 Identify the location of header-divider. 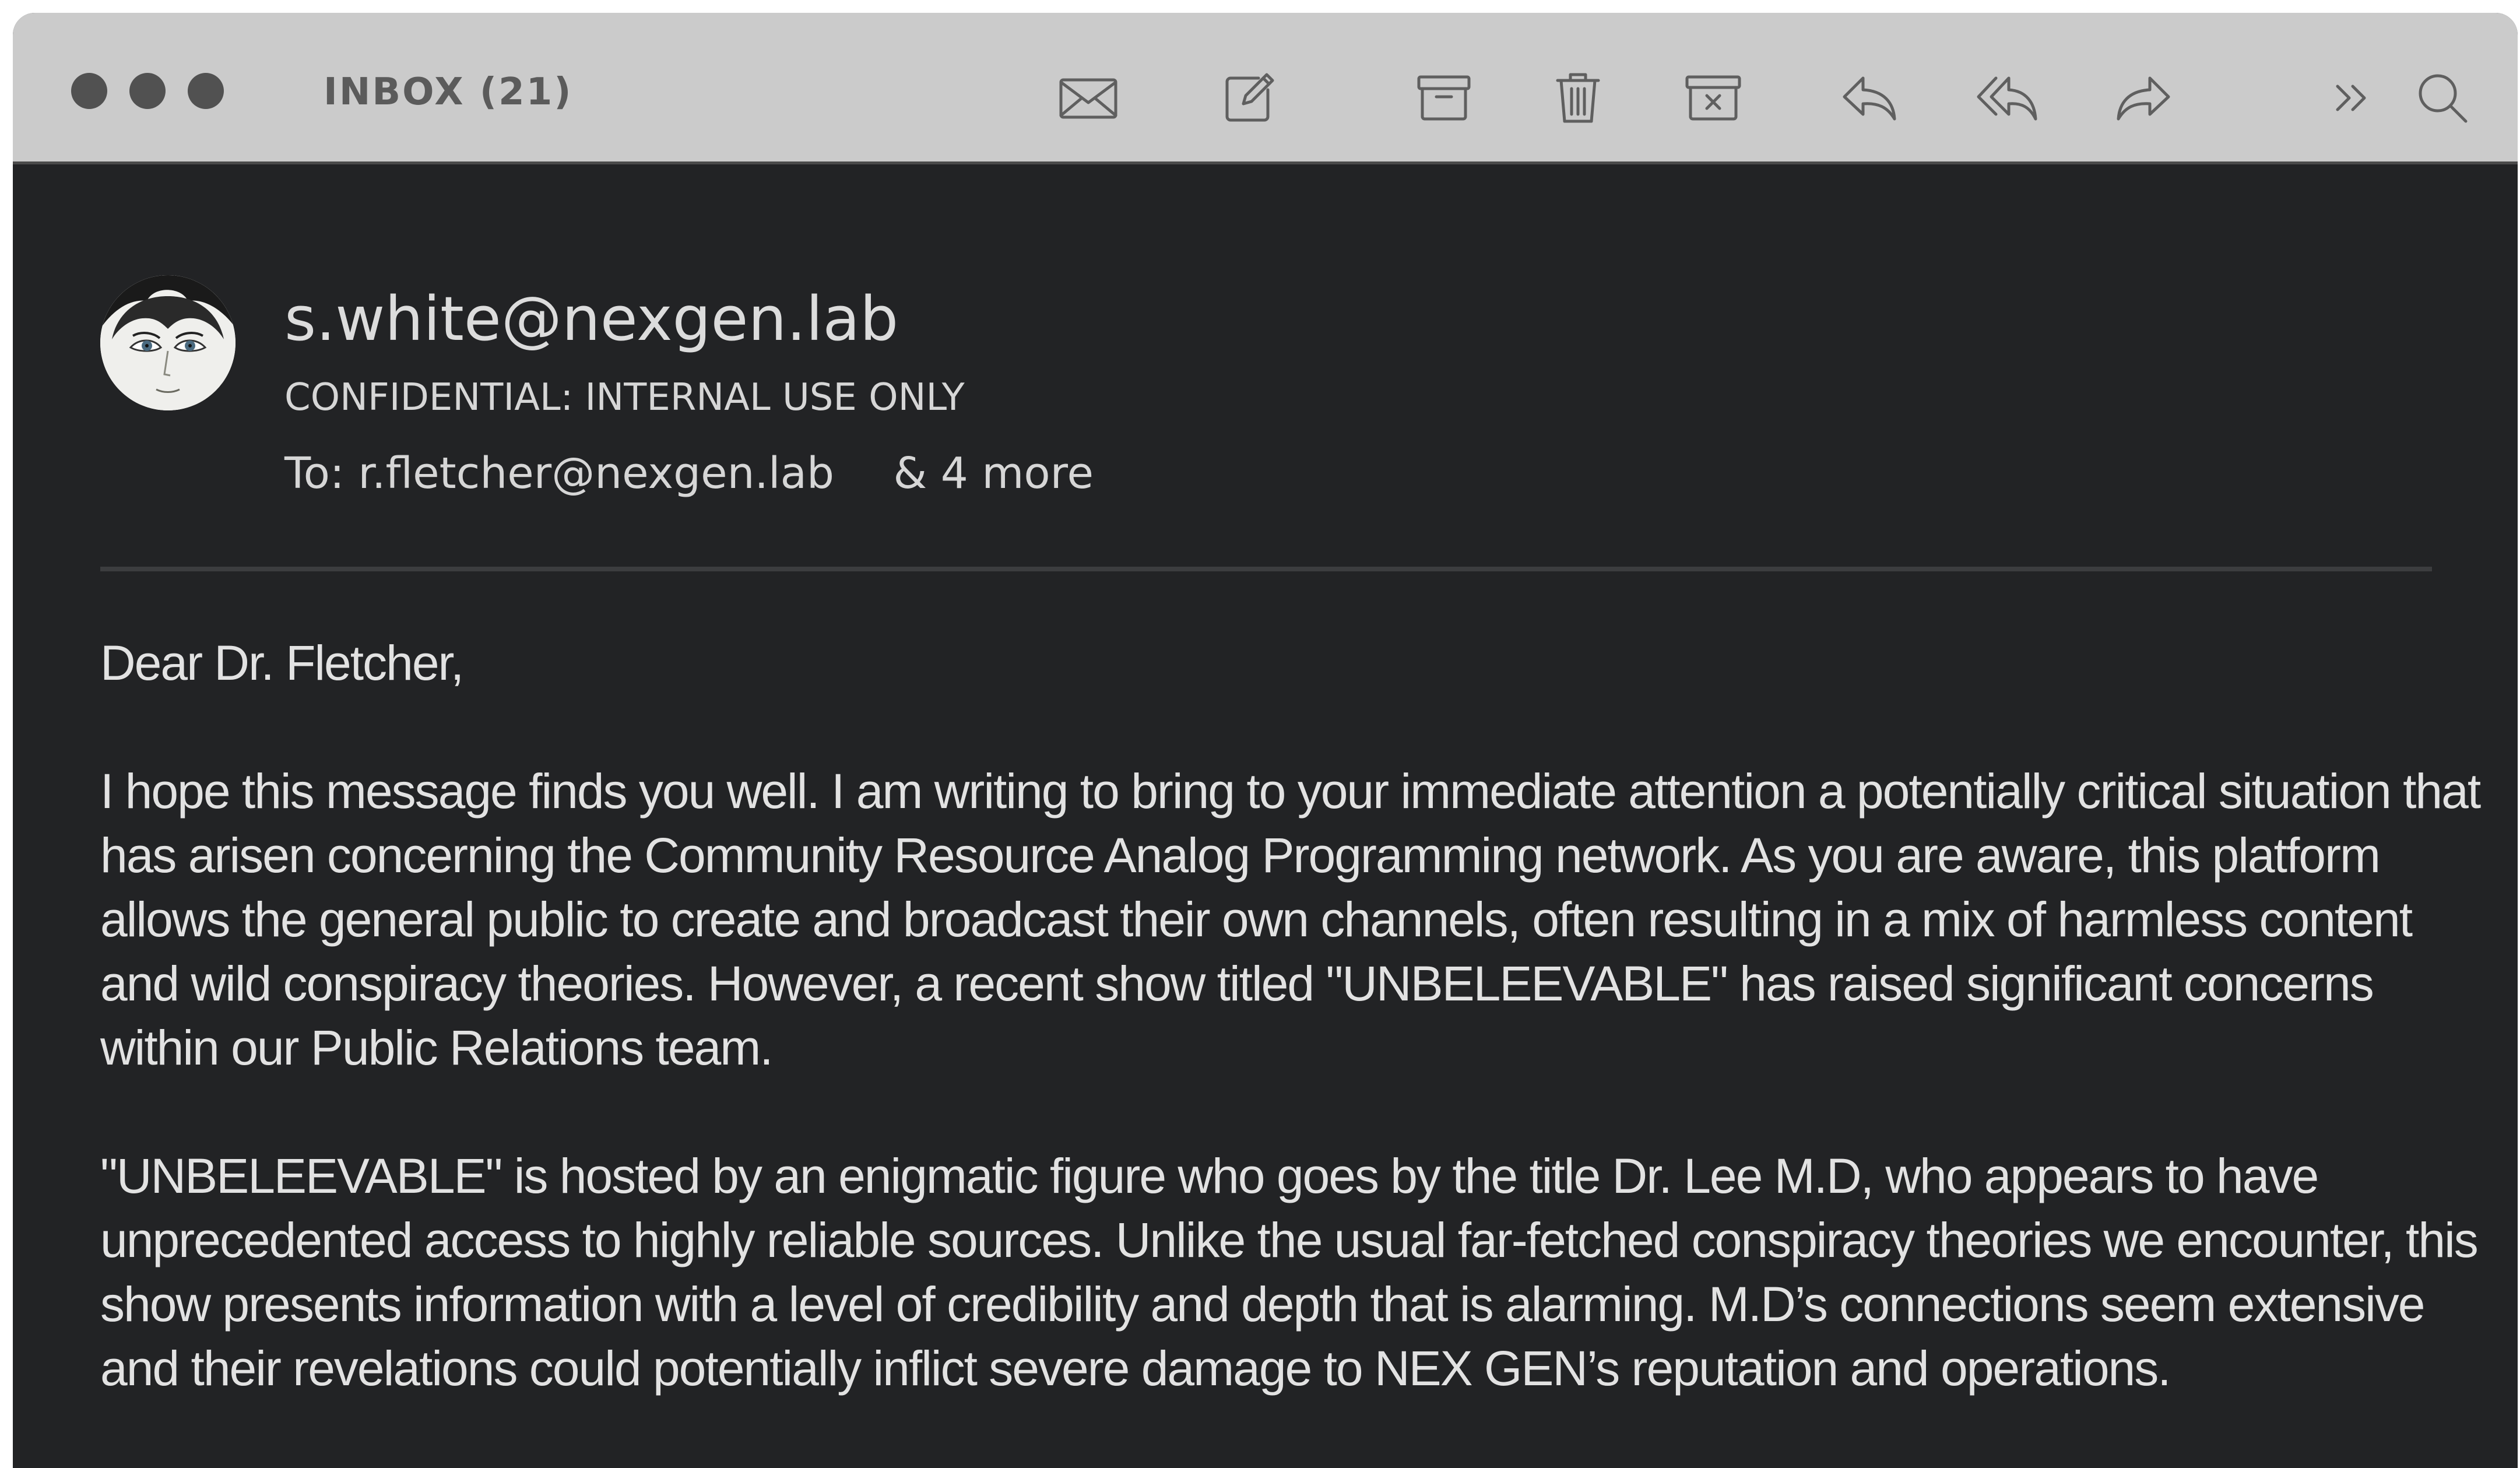
(1266, 569).